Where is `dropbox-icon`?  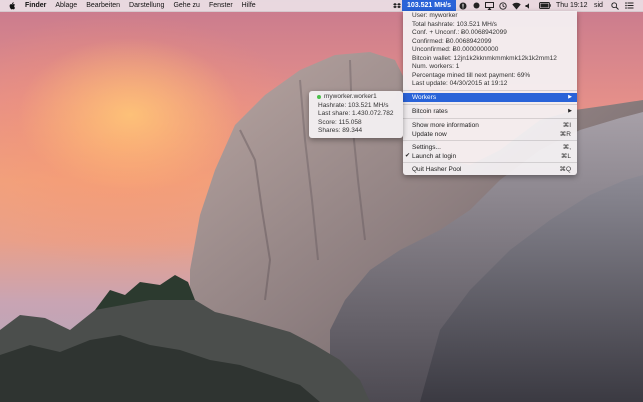 dropbox-icon is located at coordinates (397, 5).